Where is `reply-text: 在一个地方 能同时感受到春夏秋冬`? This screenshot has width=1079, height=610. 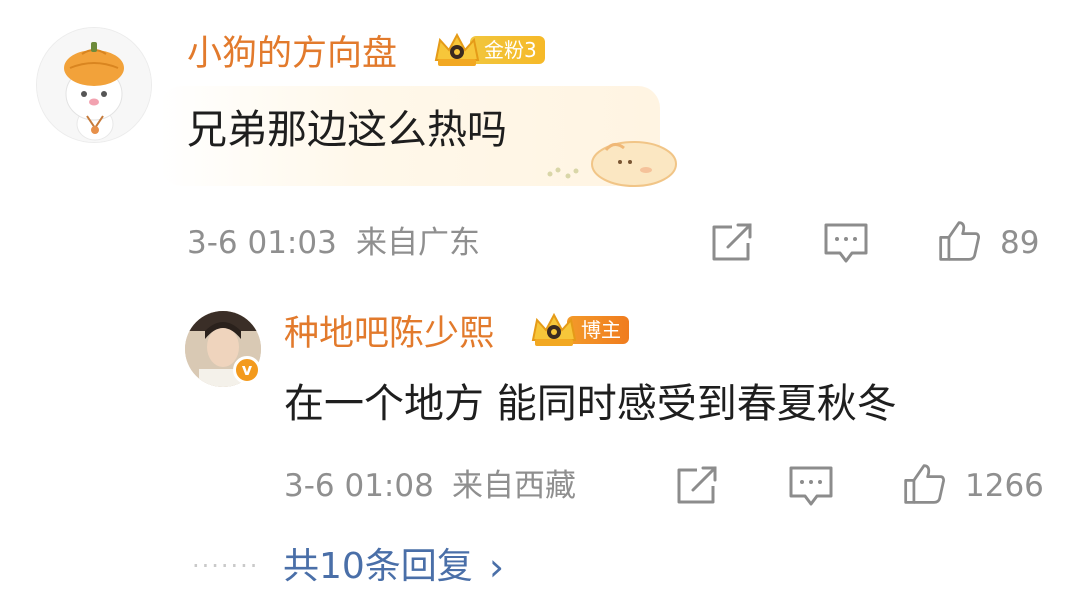 reply-text: 在一个地方 能同时感受到春夏秋冬 is located at coordinates (590, 404).